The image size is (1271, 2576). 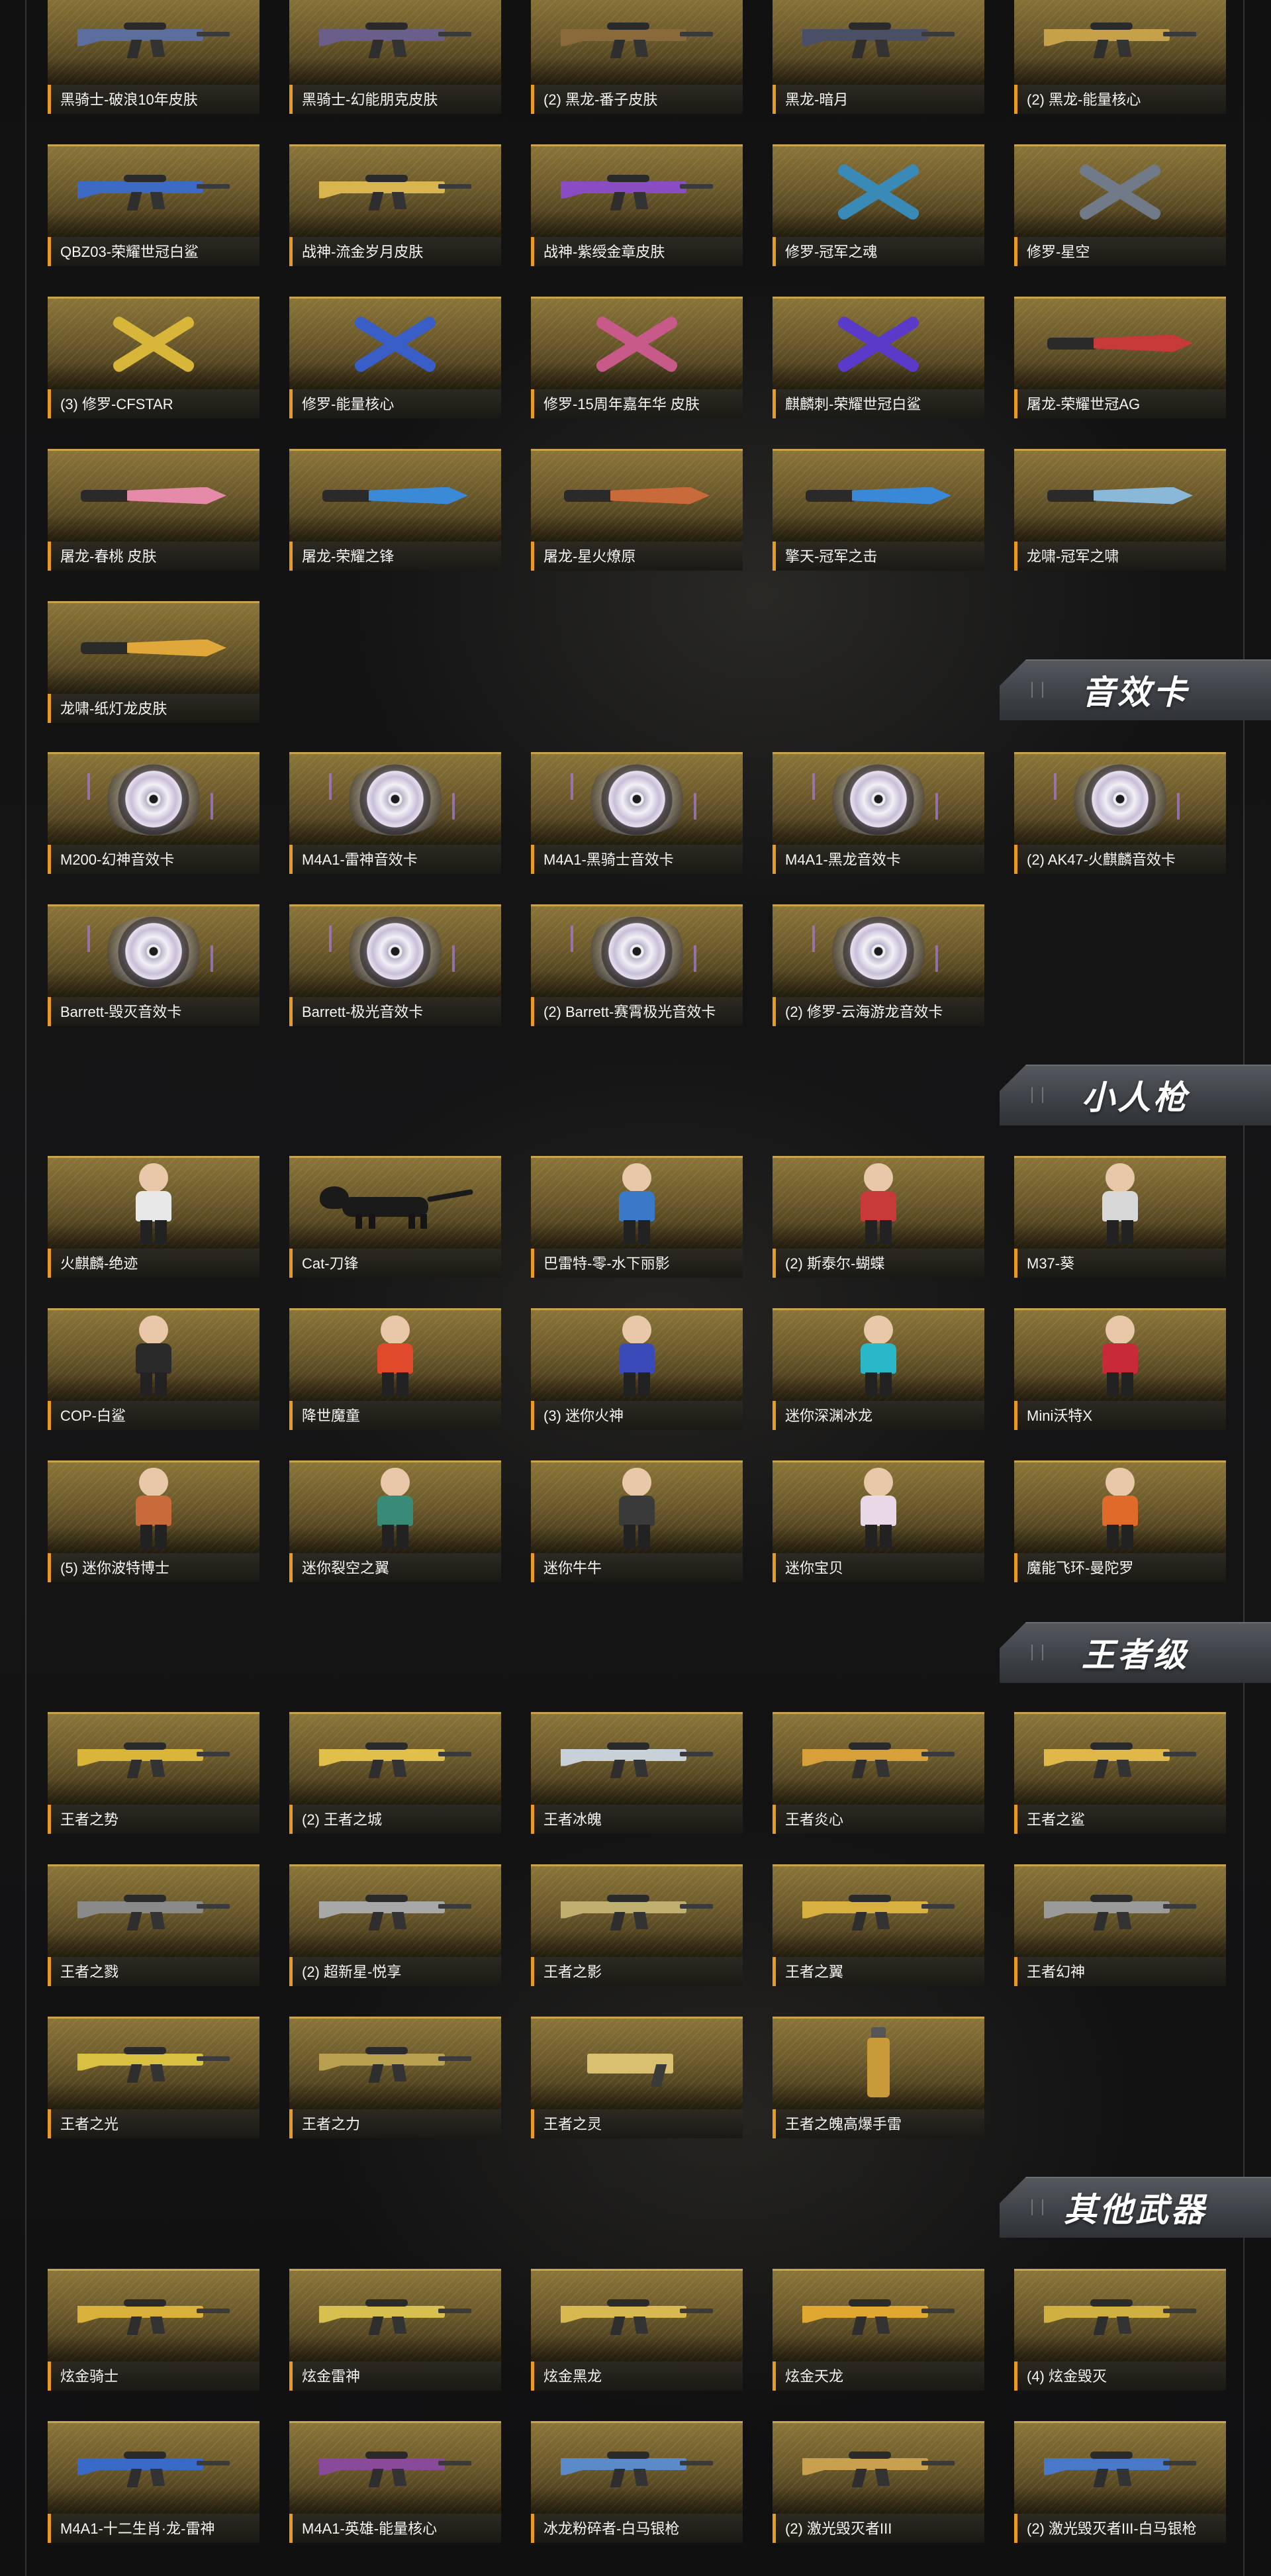 I want to click on item-card: Mini沃特X, so click(x=1120, y=1369).